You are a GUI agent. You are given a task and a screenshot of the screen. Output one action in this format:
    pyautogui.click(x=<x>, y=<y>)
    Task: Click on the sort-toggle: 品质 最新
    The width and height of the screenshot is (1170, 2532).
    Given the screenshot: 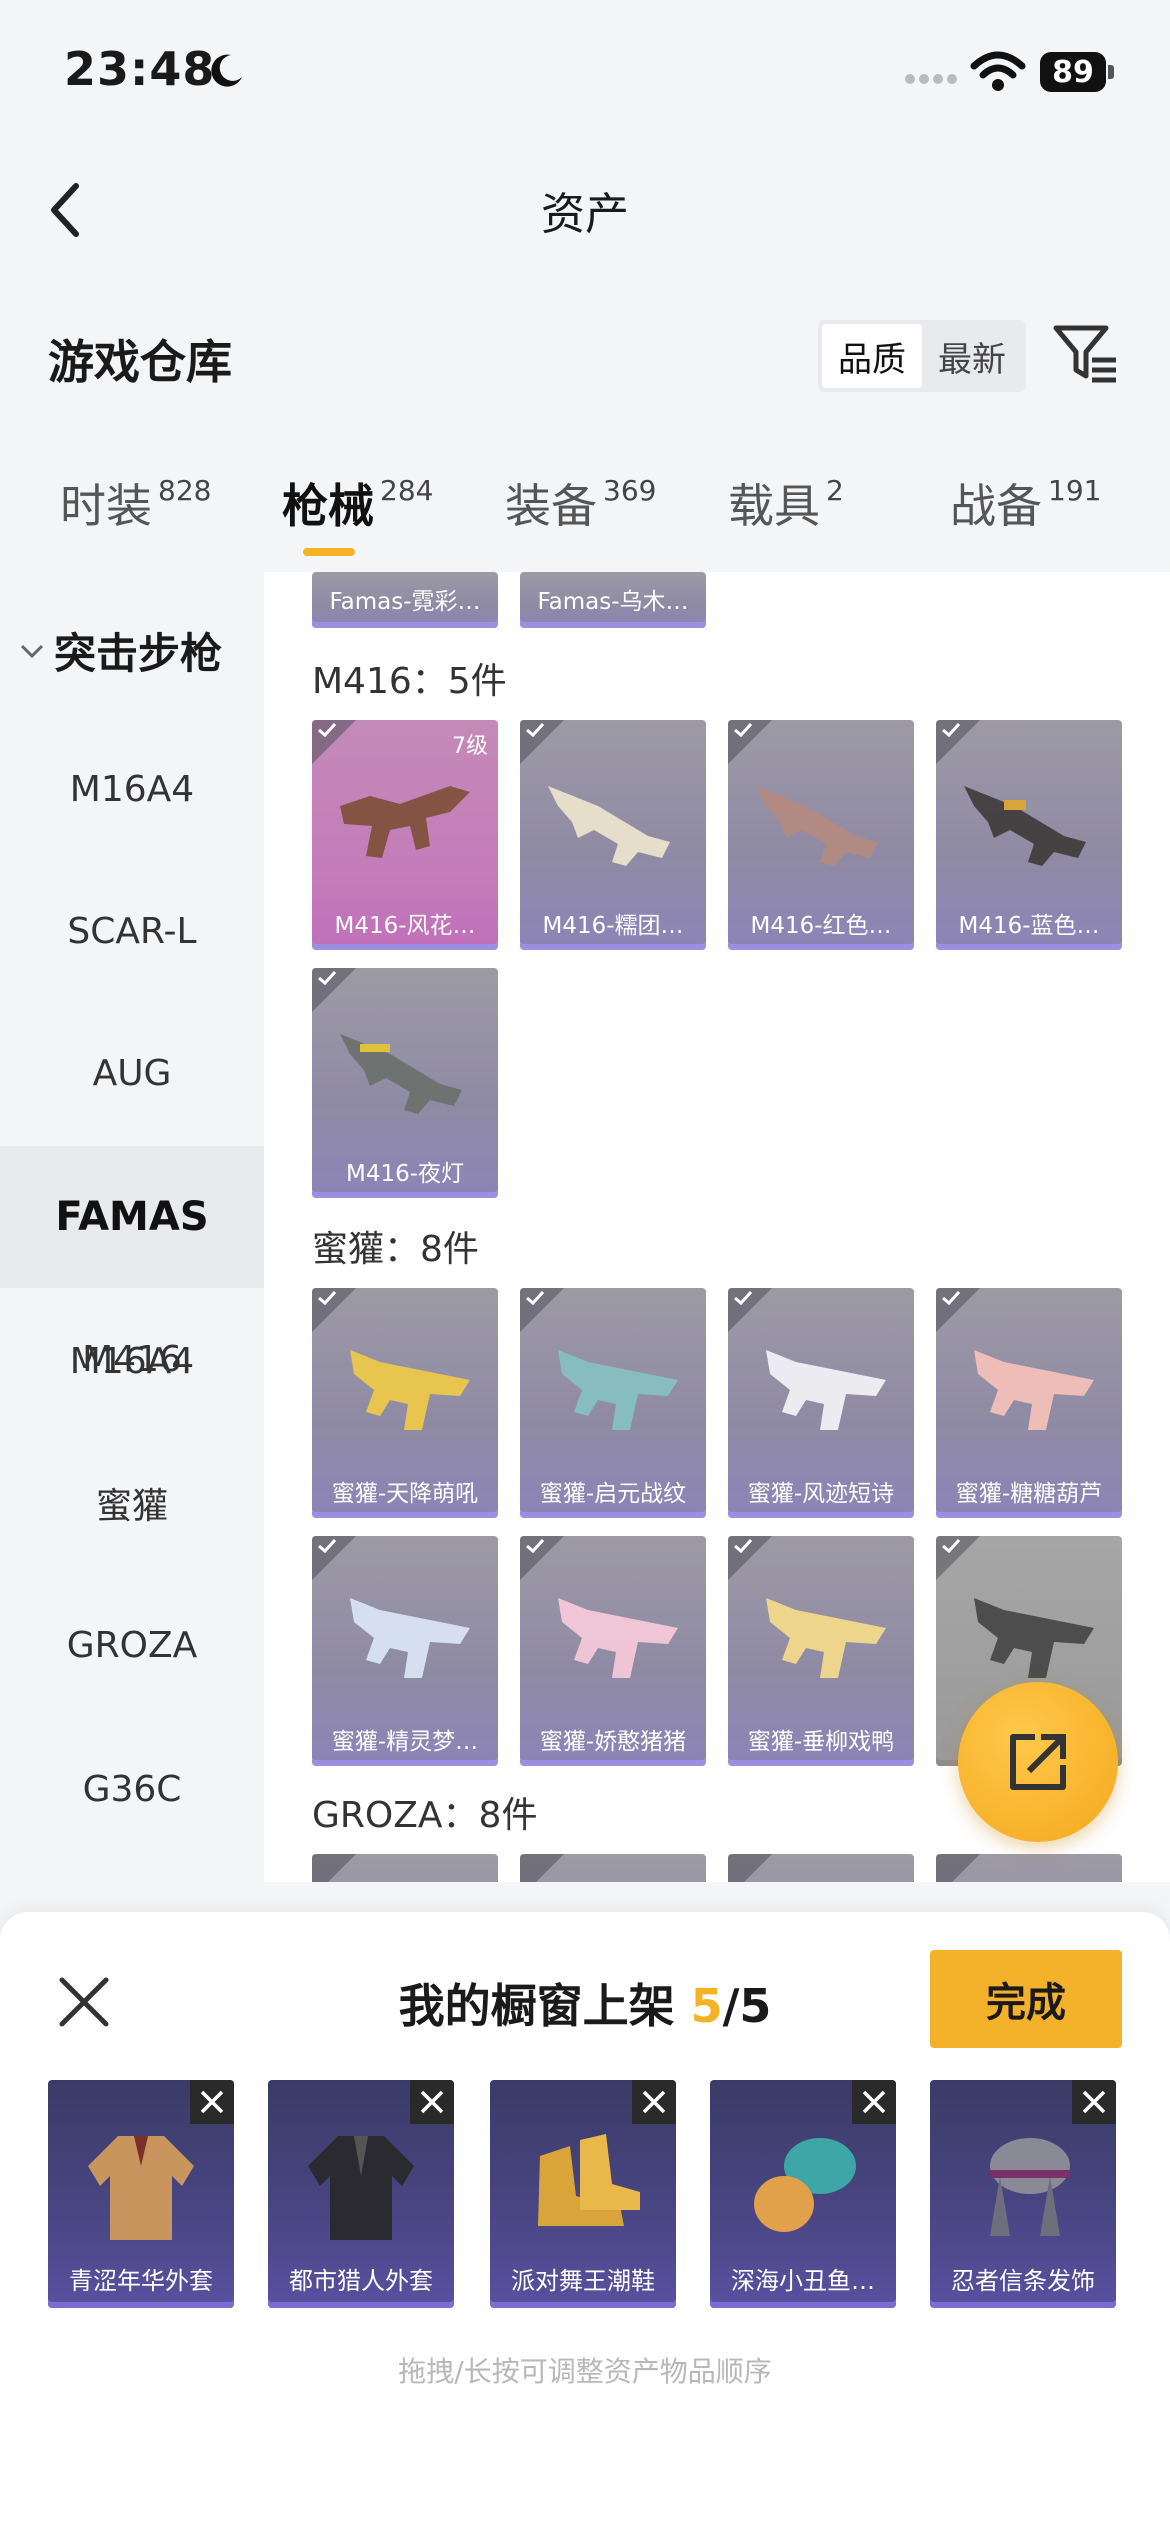 What is the action you would take?
    pyautogui.click(x=922, y=356)
    